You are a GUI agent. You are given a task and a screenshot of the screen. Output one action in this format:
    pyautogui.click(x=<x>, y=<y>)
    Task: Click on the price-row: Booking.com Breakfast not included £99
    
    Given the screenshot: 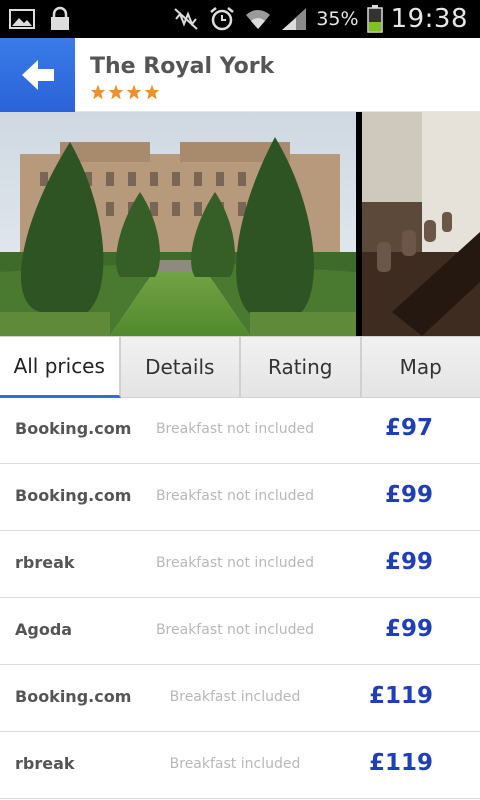 What is the action you would take?
    pyautogui.click(x=240, y=497)
    